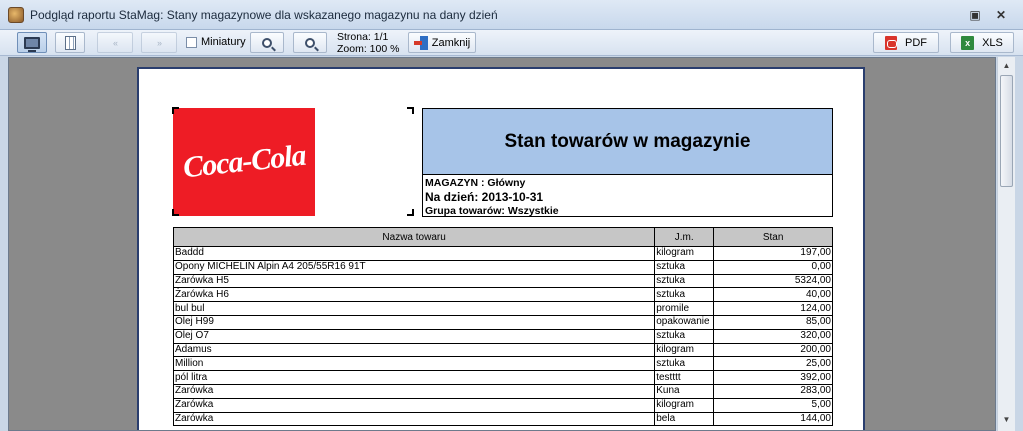 This screenshot has height=431, width=1023. Describe the element at coordinates (414, 253) in the screenshot. I see `cell-name: Baddd` at that location.